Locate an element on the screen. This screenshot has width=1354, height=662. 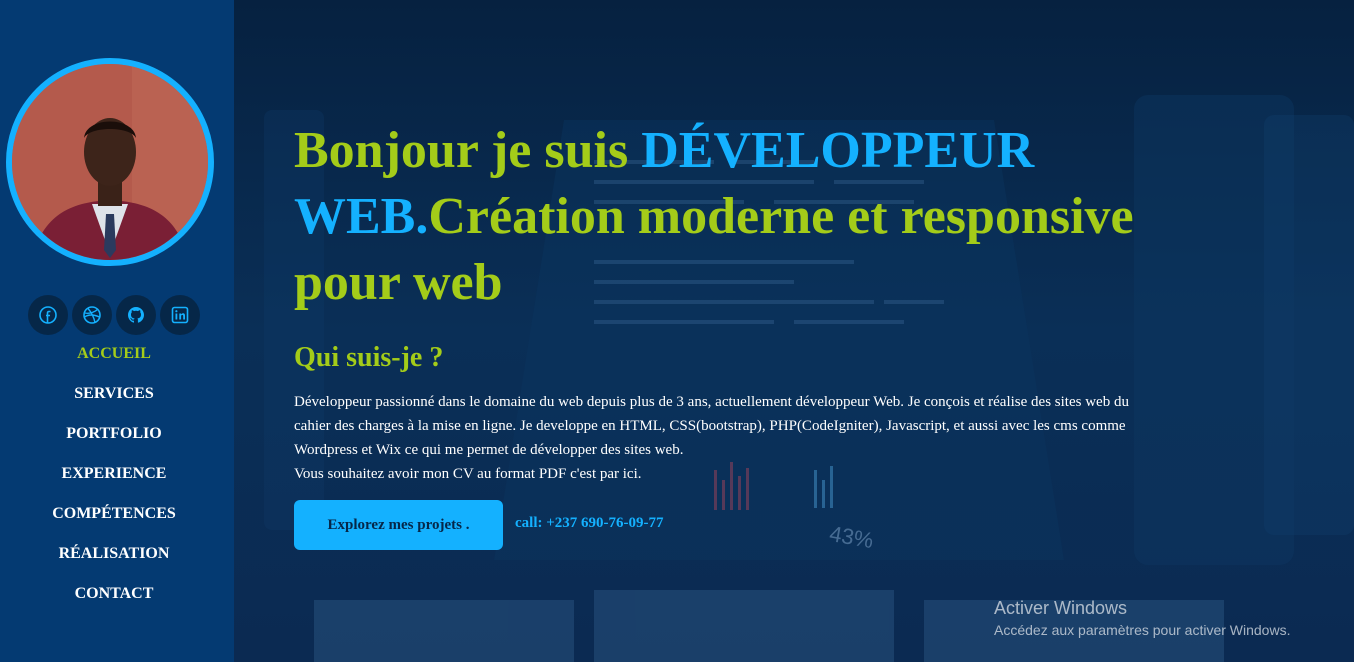
facebook-icon is located at coordinates (48, 315).